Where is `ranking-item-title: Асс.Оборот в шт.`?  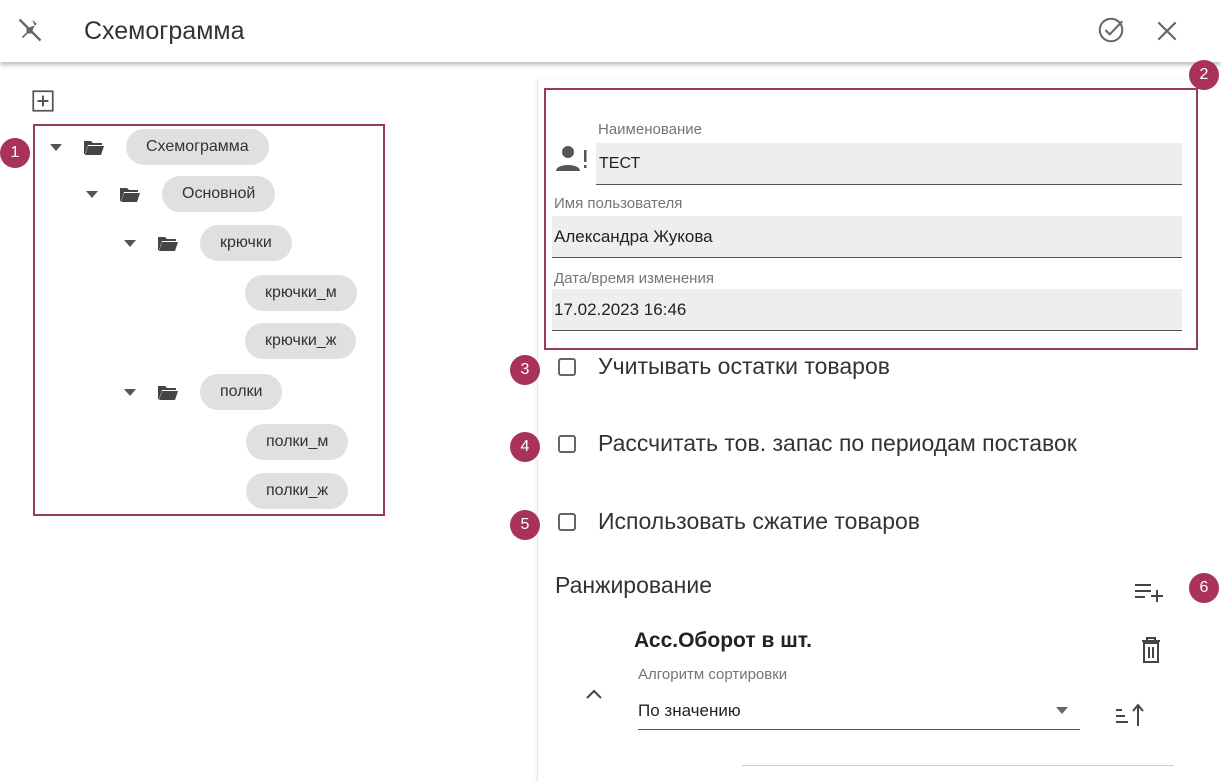 ranking-item-title: Асс.Оборот в шт. is located at coordinates (723, 640).